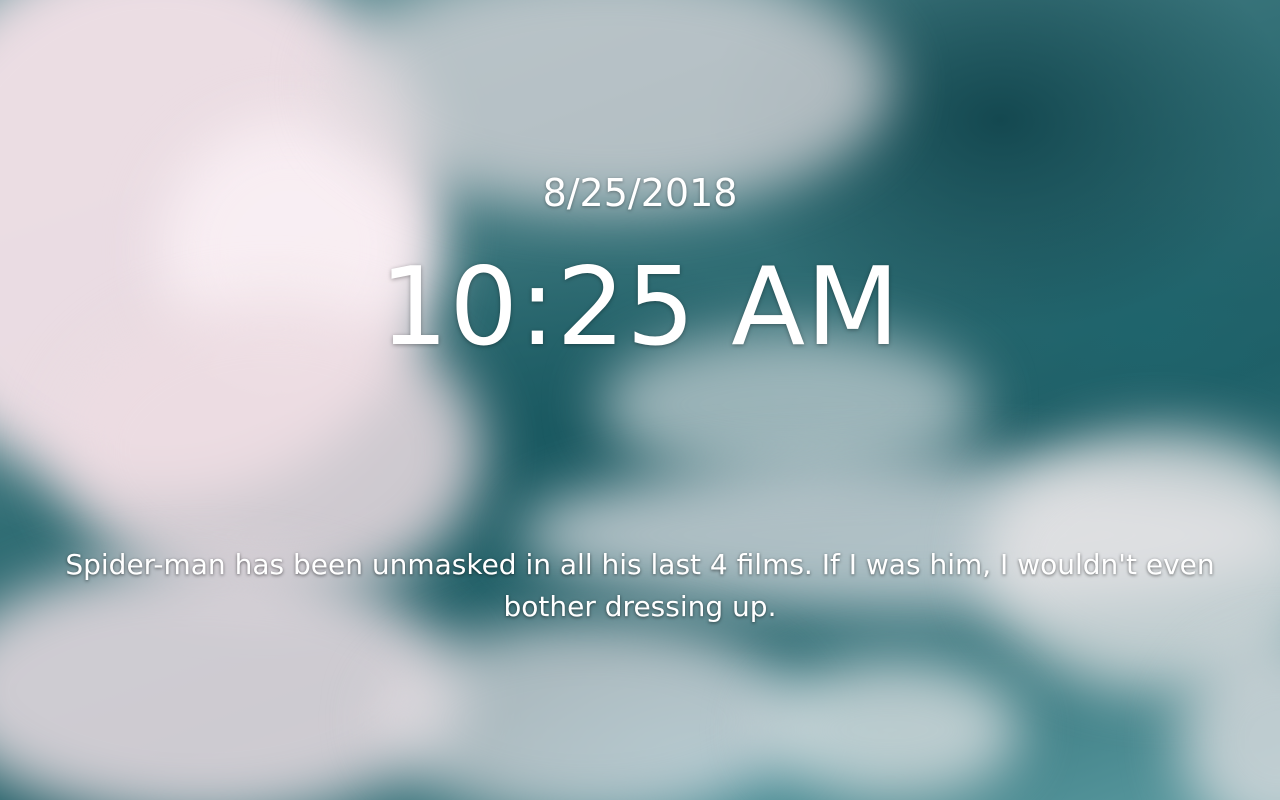 This screenshot has width=1280, height=800. Describe the element at coordinates (640, 193) in the screenshot. I see `date-display: 8/25/2018` at that location.